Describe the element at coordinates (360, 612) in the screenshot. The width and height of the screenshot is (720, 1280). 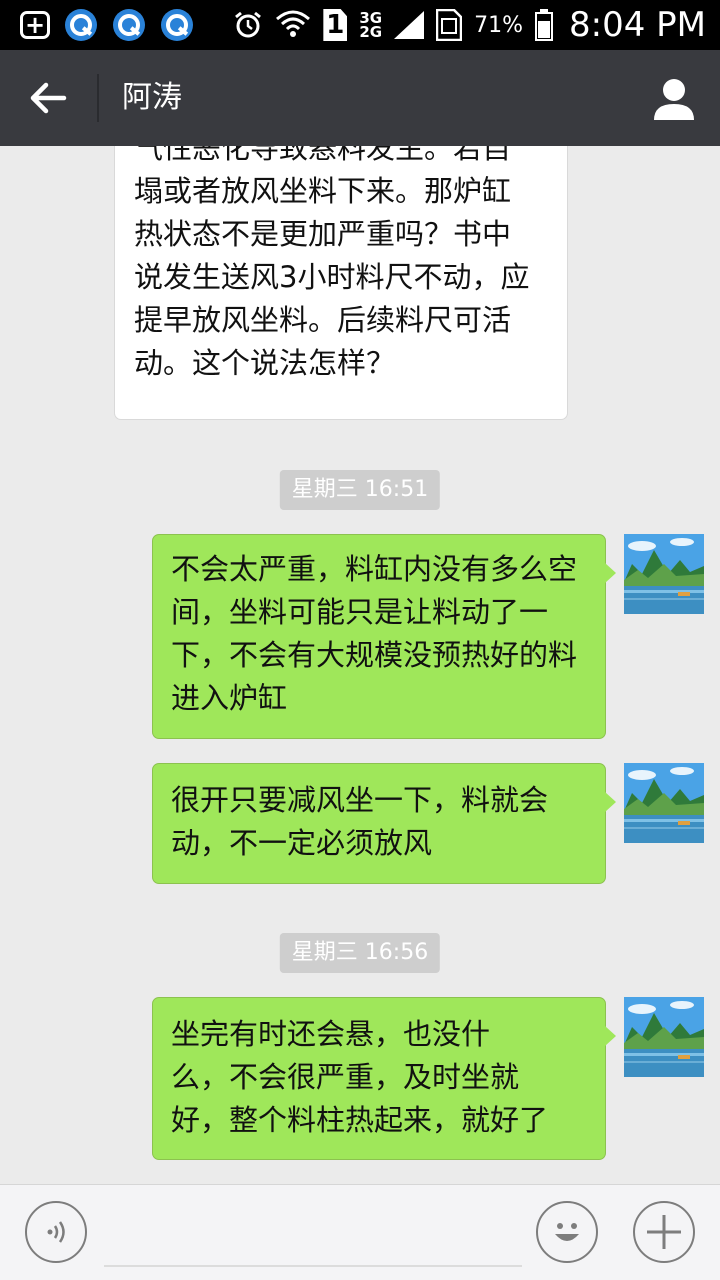
I see `message-line: 间，坐料可能只是让料动了一` at that location.